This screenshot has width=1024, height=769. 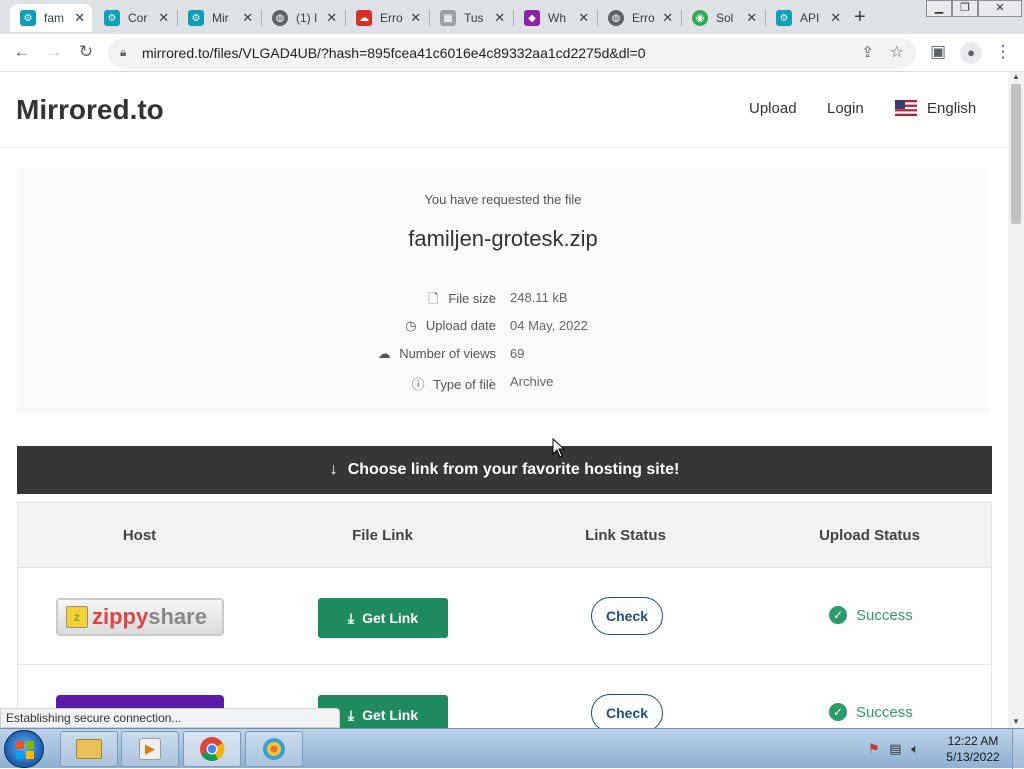 What do you see at coordinates (555, 18) in the screenshot?
I see `browser-tab: ◆ Wh ✕` at bounding box center [555, 18].